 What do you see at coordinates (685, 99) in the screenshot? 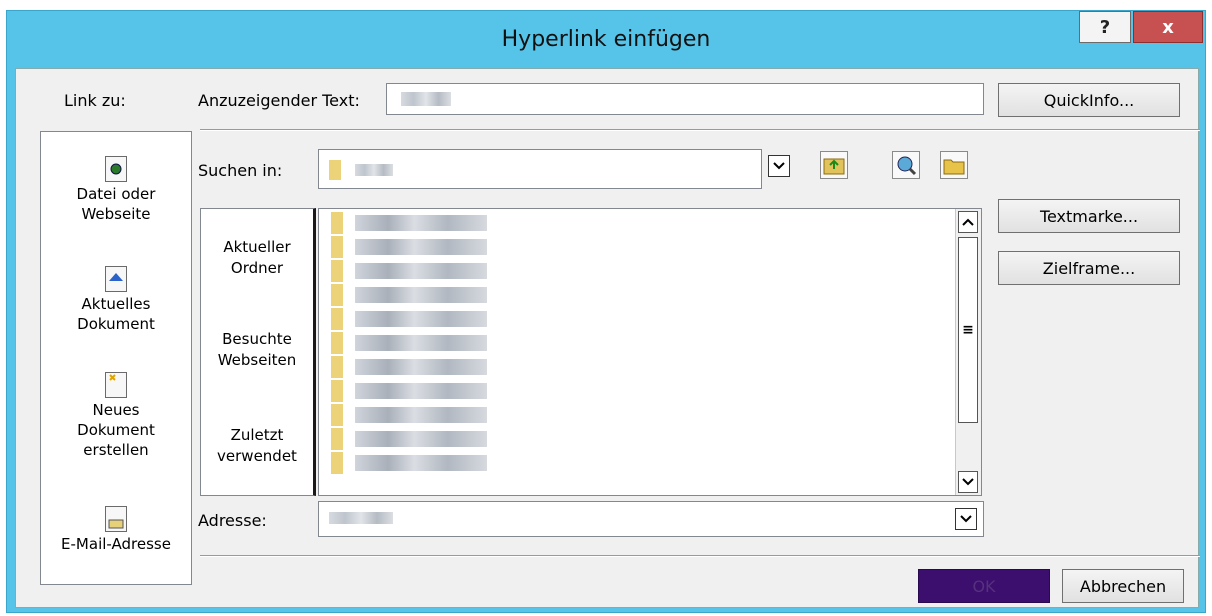
I see `display-text-input` at bounding box center [685, 99].